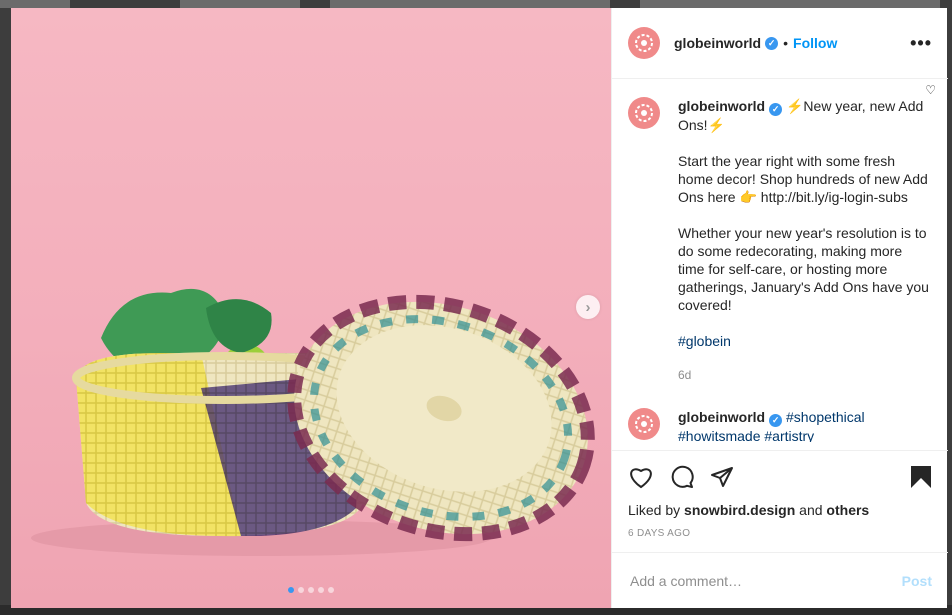 Image resolution: width=952 pixels, height=615 pixels. I want to click on heart-icon, so click(641, 477).